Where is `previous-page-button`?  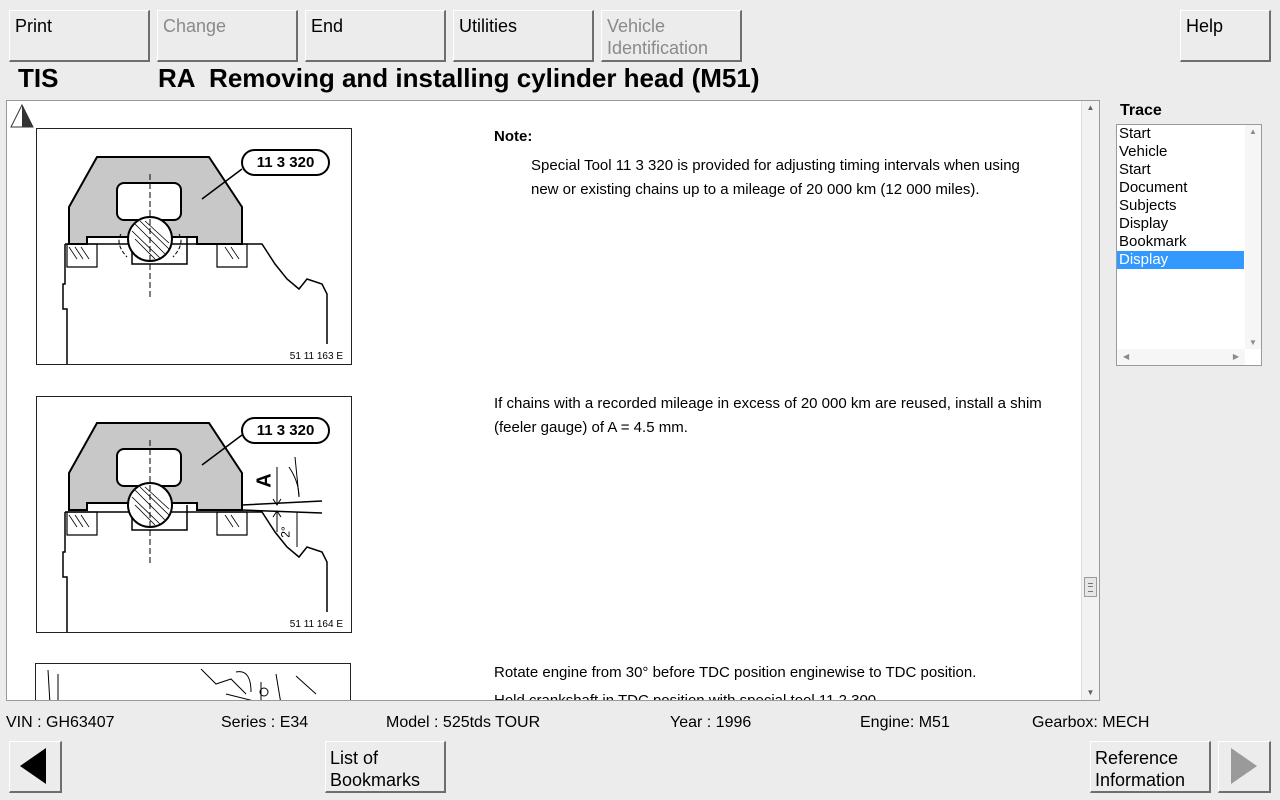 previous-page-button is located at coordinates (35, 767).